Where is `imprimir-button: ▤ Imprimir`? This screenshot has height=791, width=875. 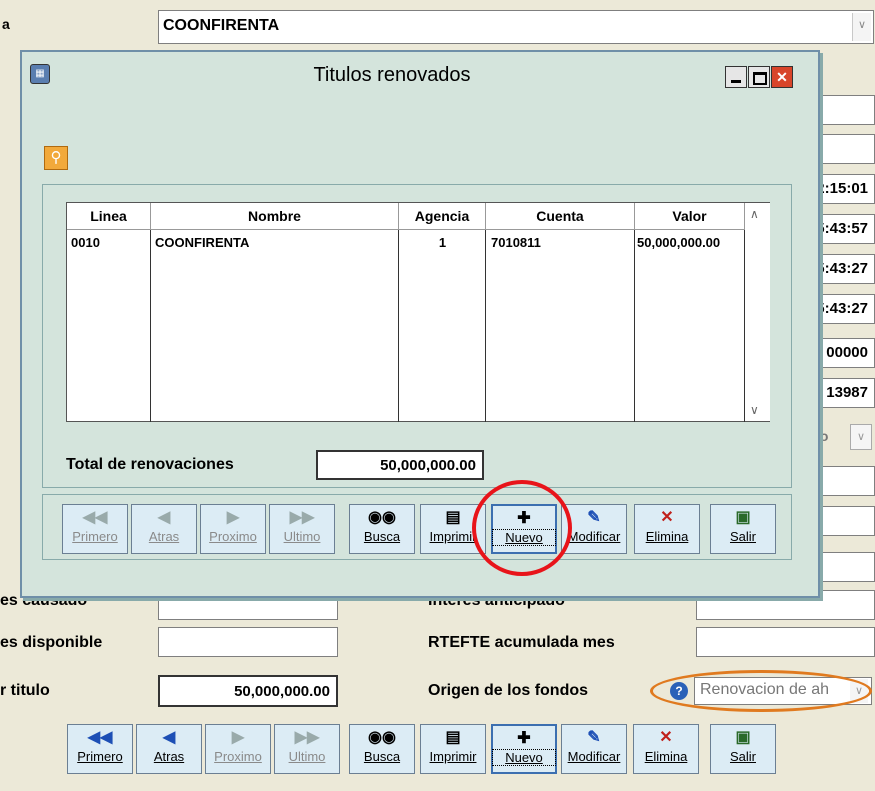
imprimir-button: ▤ Imprimir is located at coordinates (453, 749).